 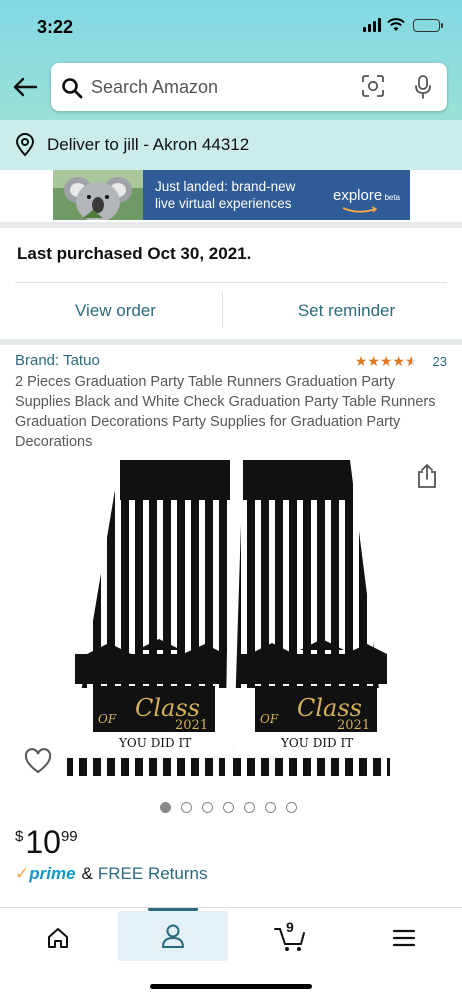 I want to click on status-icons, so click(x=403, y=25).